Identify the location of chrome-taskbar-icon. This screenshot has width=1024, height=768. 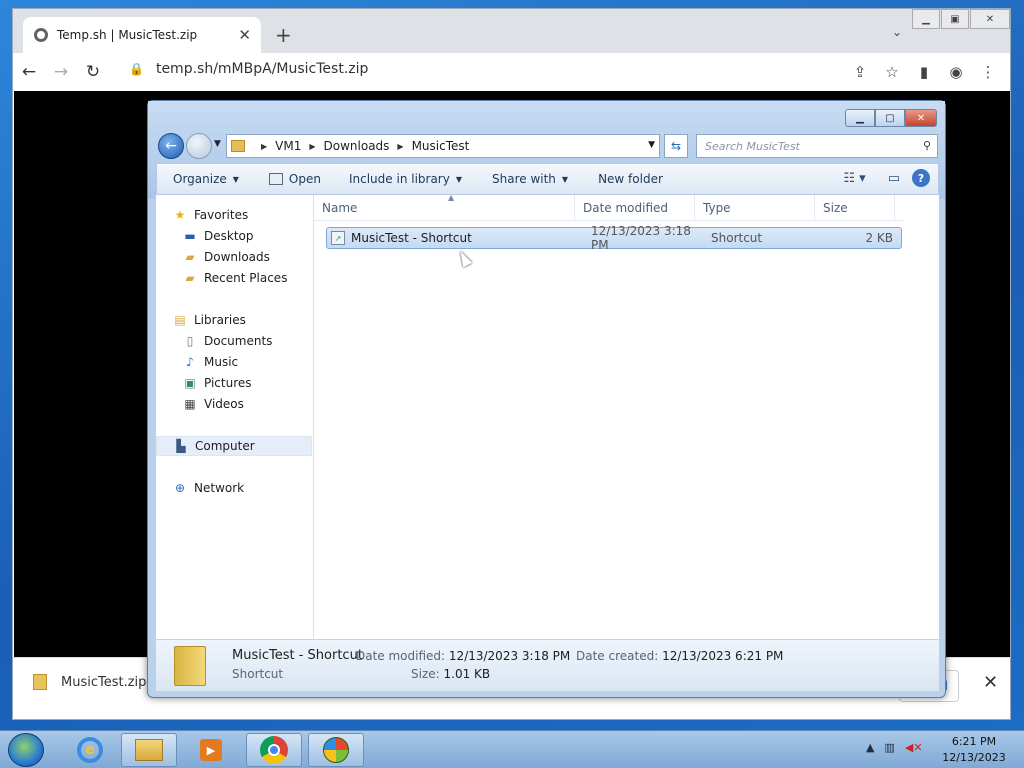
(274, 750).